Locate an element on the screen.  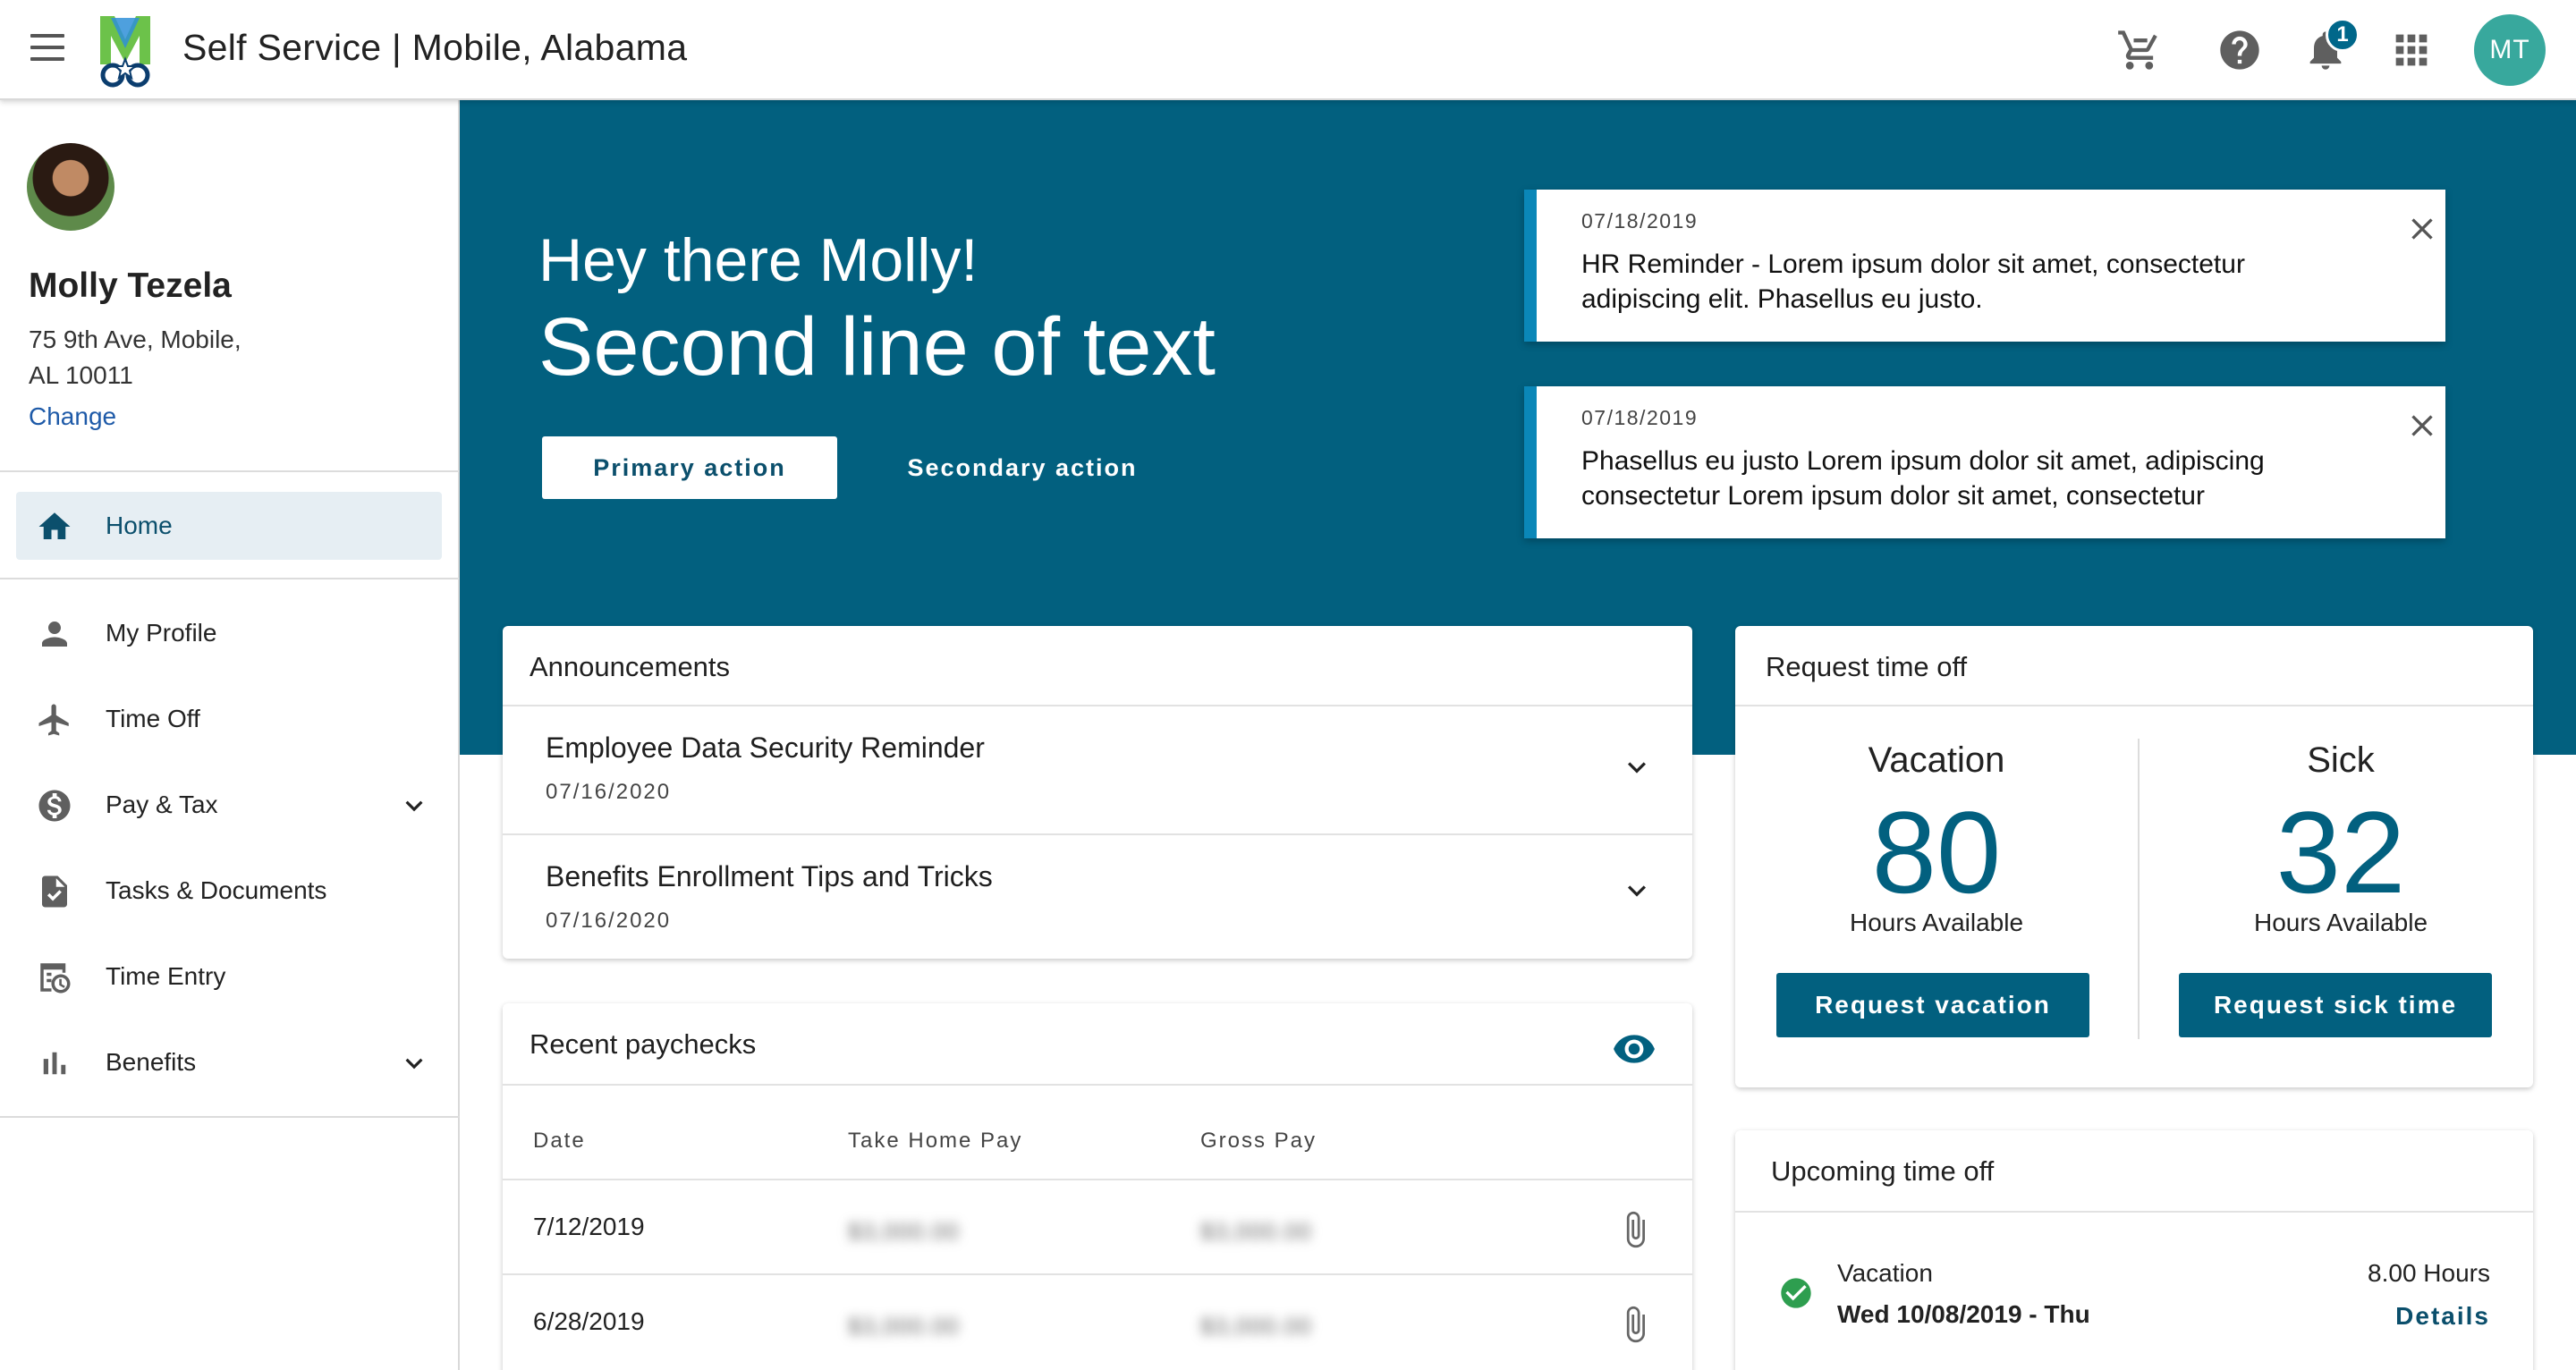
sidebar-item-label: Benefits is located at coordinates (151, 1062).